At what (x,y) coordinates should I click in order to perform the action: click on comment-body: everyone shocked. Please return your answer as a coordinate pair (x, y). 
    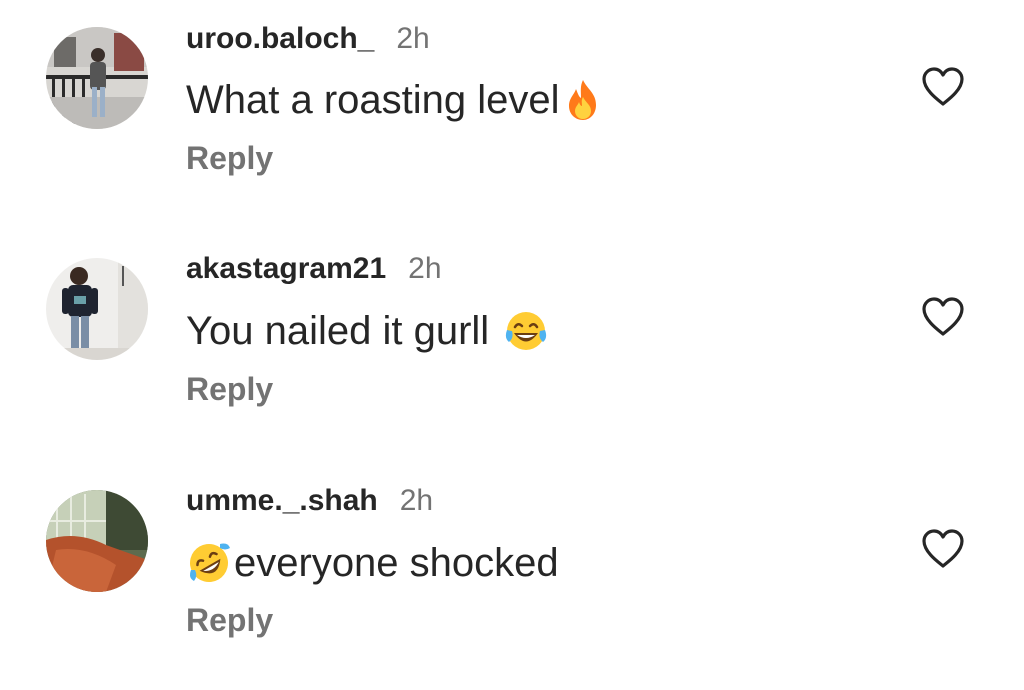
    Looking at the image, I should click on (396, 562).